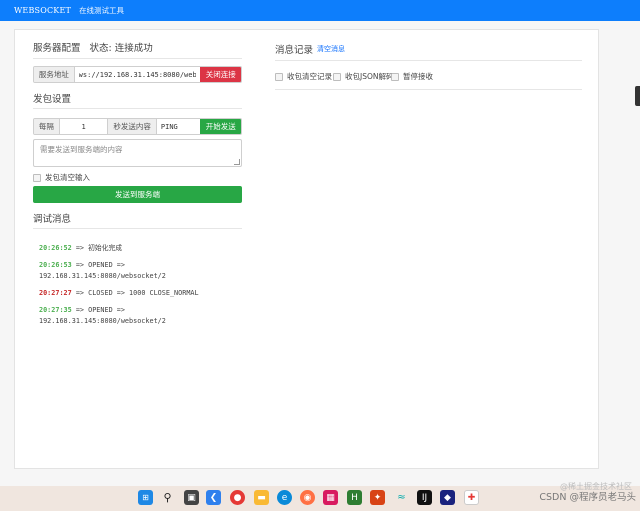  I want to click on side-scroll-tab, so click(637, 96).